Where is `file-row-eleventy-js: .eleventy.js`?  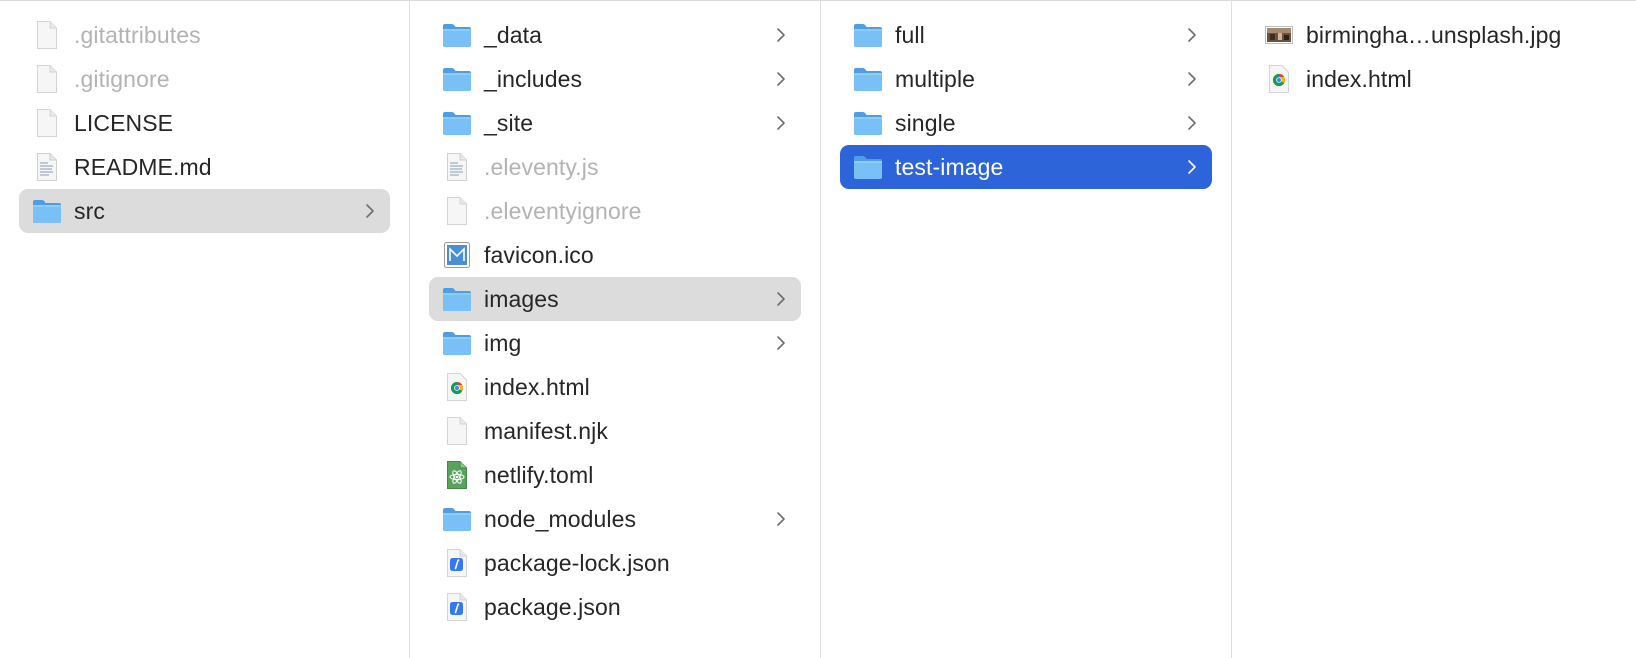
file-row-eleventy-js: .eleventy.js is located at coordinates (615, 167).